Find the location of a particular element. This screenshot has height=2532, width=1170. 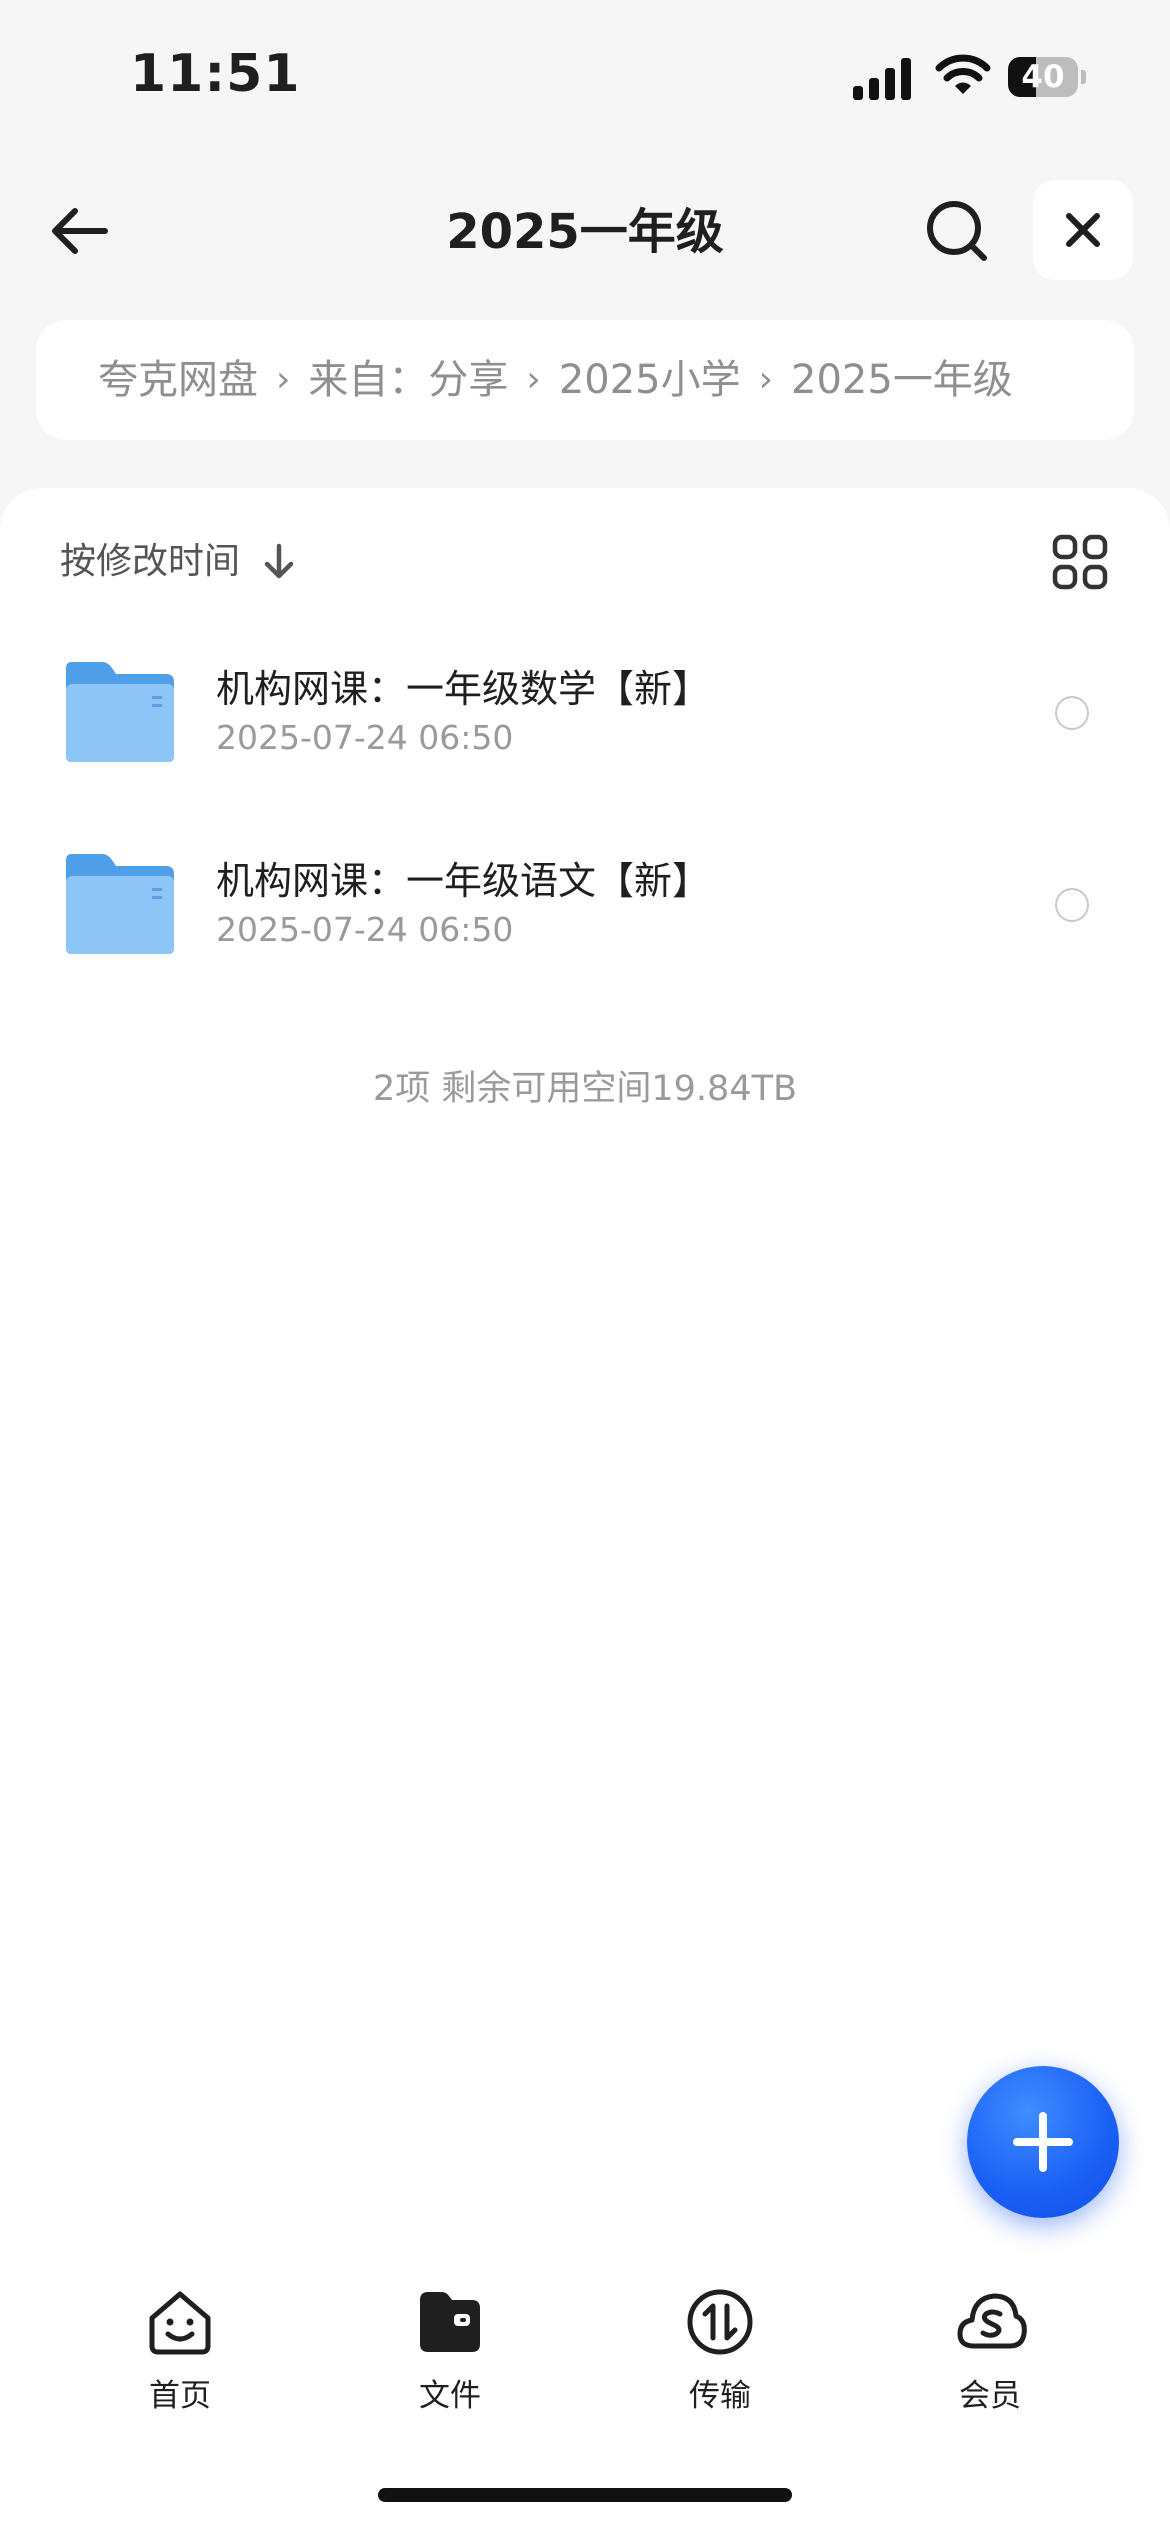

close-button is located at coordinates (1083, 230).